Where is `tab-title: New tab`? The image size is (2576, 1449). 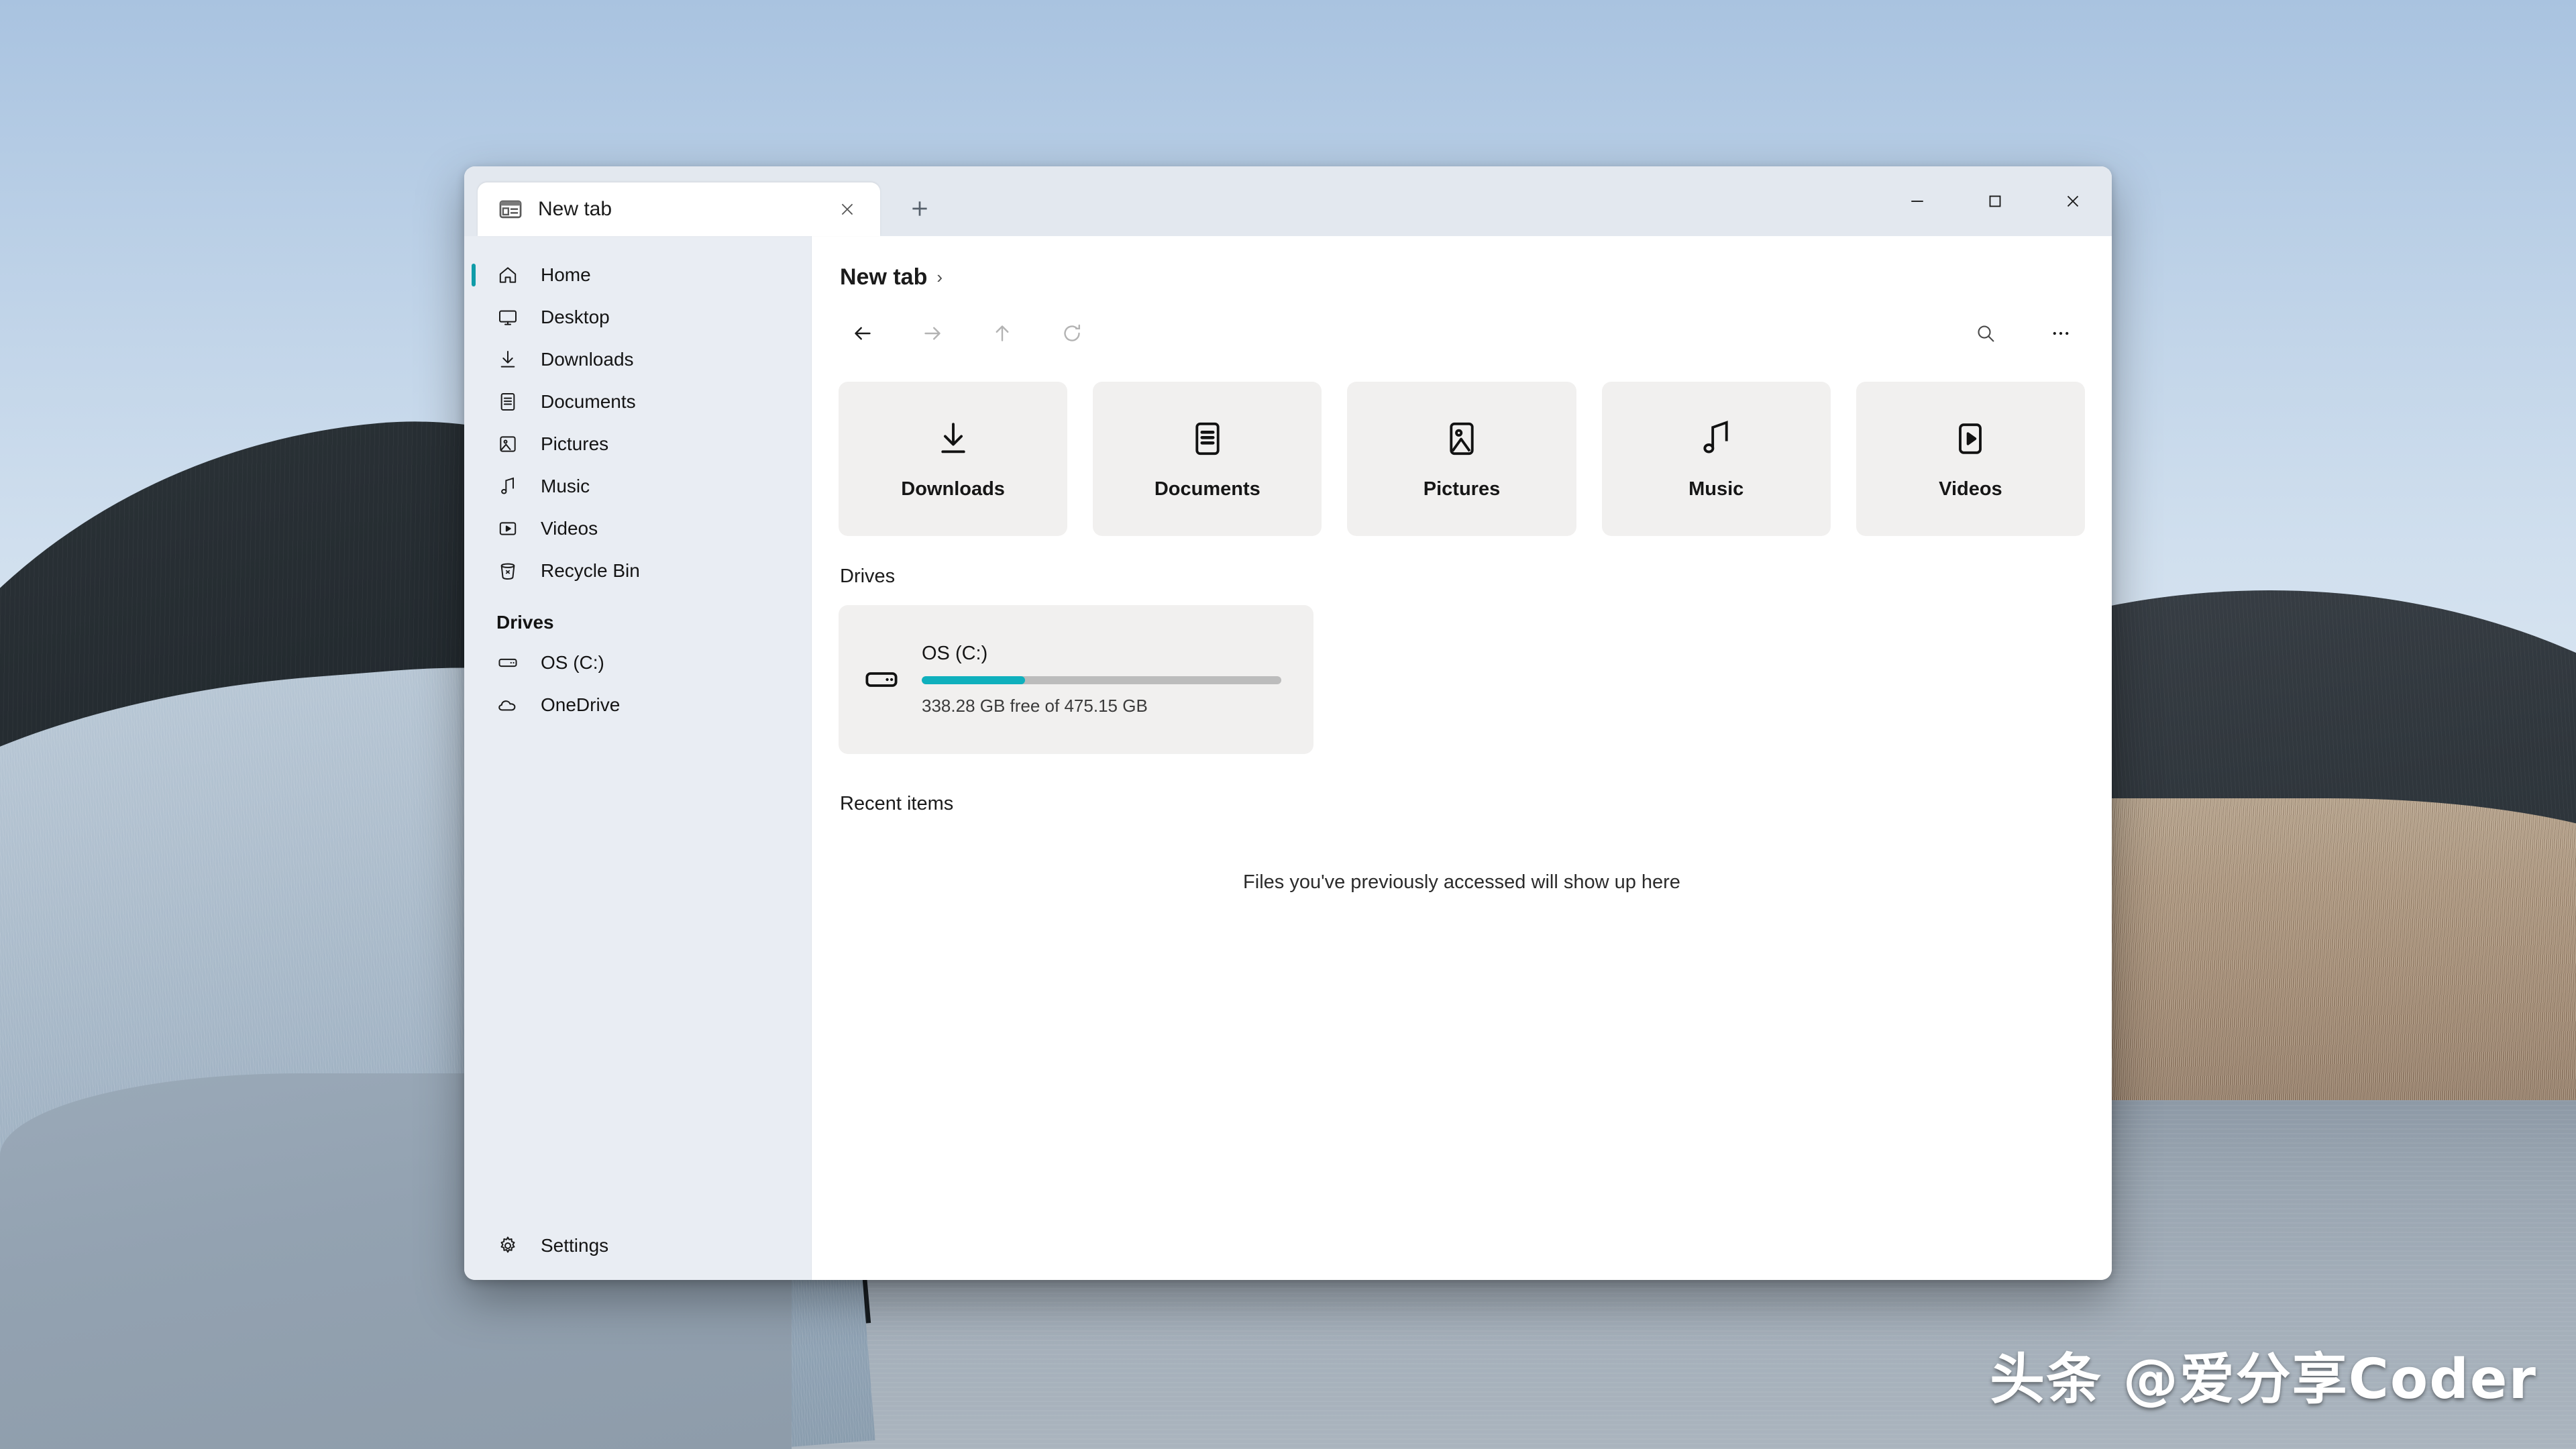 tab-title: New tab is located at coordinates (575, 209).